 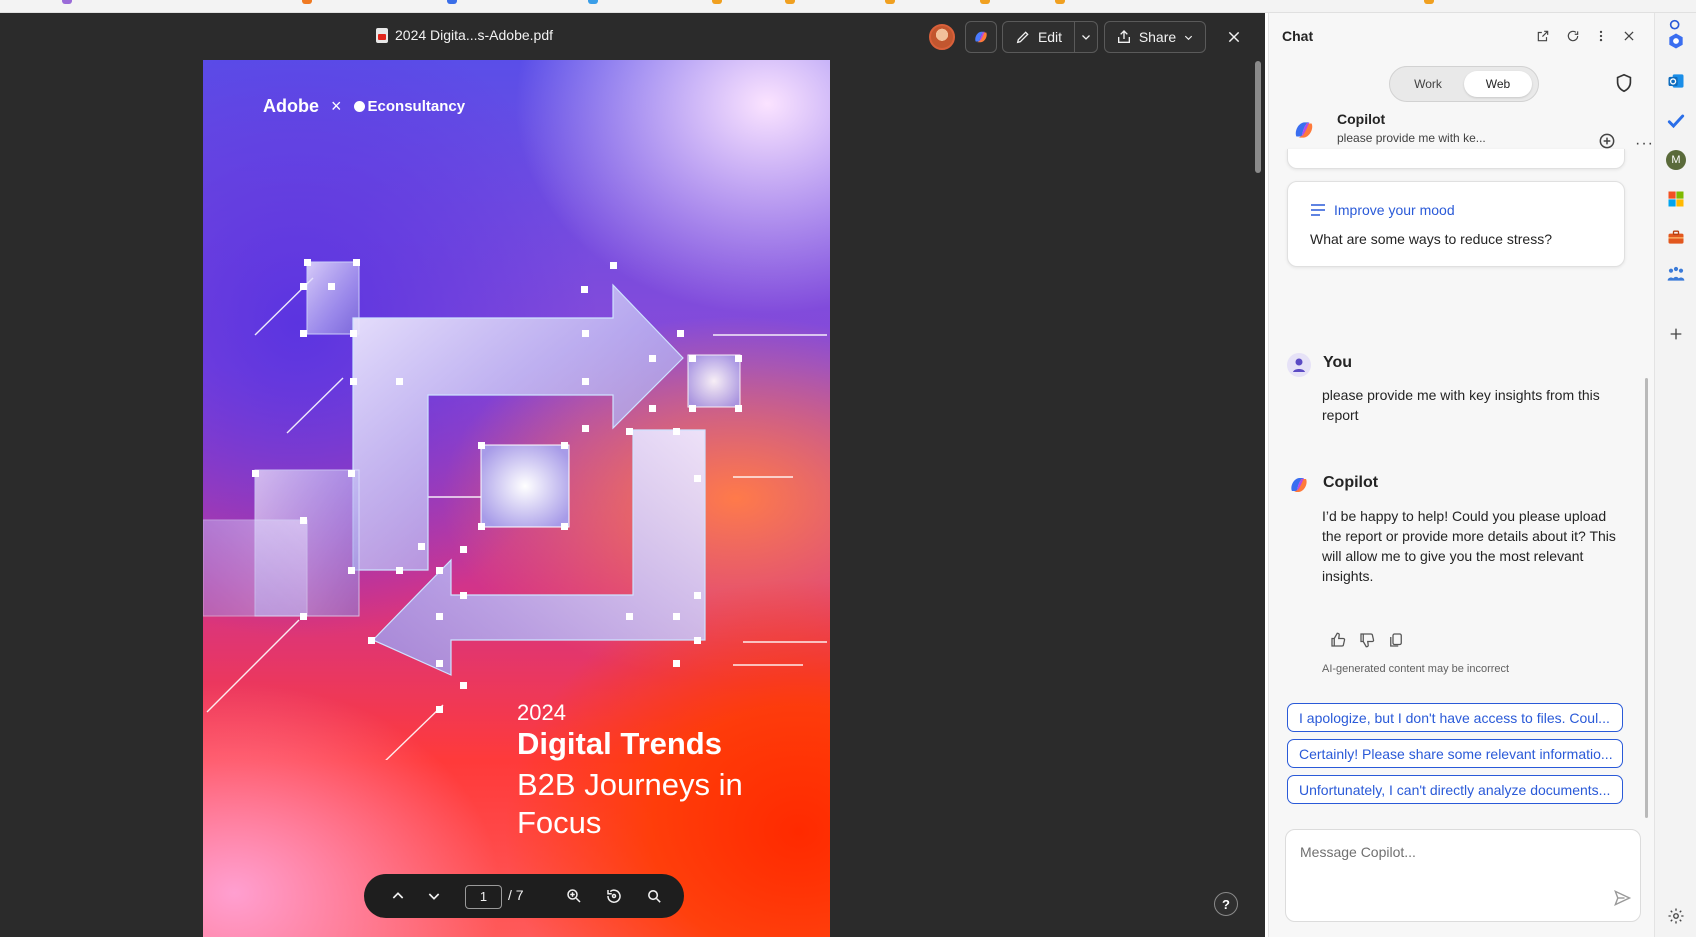 I want to click on copilot-icon, so click(x=981, y=37).